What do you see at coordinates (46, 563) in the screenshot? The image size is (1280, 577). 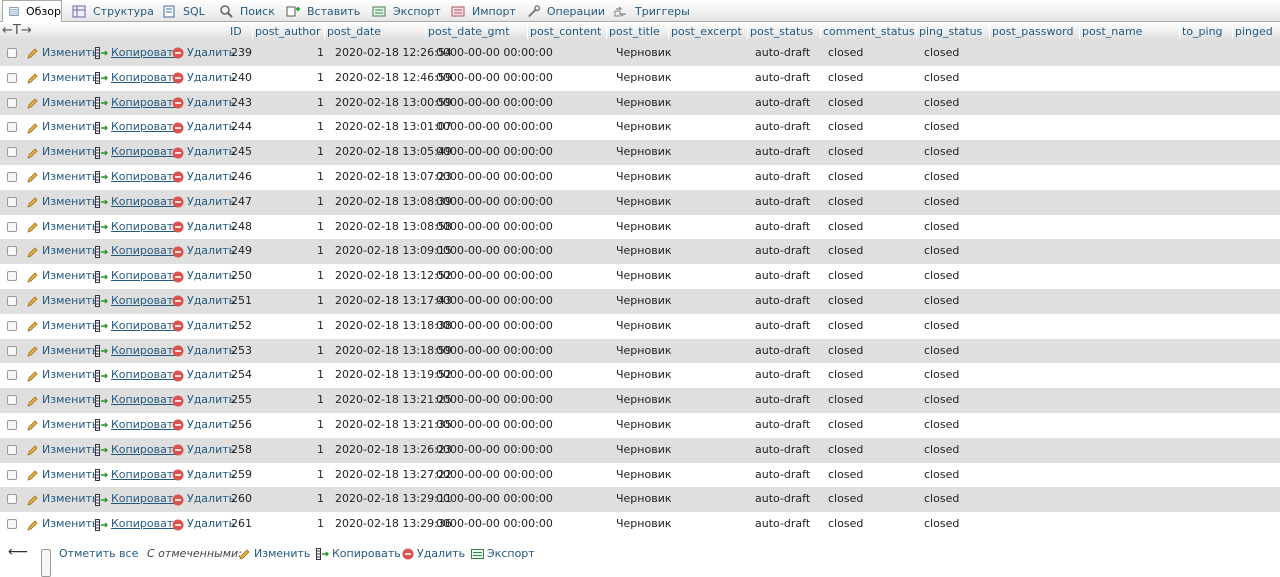 I see `check-all-checkbox` at bounding box center [46, 563].